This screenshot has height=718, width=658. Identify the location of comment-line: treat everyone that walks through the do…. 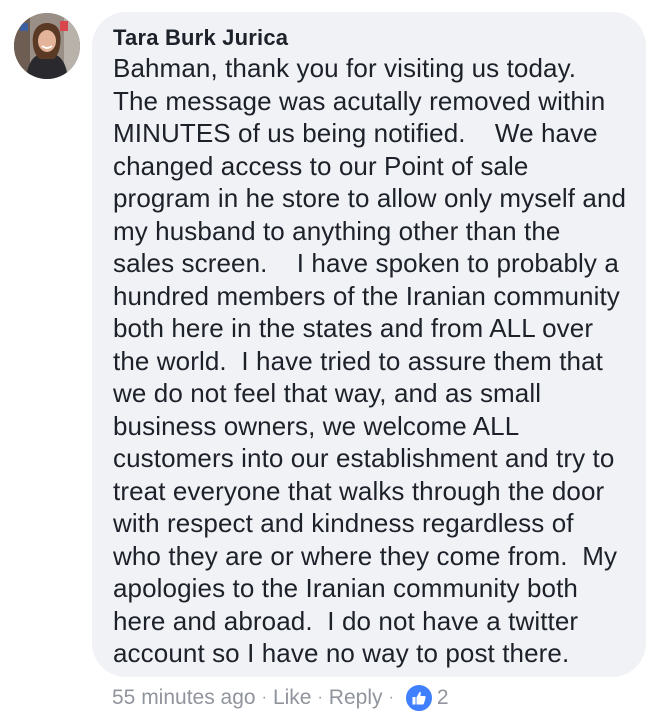
(359, 490).